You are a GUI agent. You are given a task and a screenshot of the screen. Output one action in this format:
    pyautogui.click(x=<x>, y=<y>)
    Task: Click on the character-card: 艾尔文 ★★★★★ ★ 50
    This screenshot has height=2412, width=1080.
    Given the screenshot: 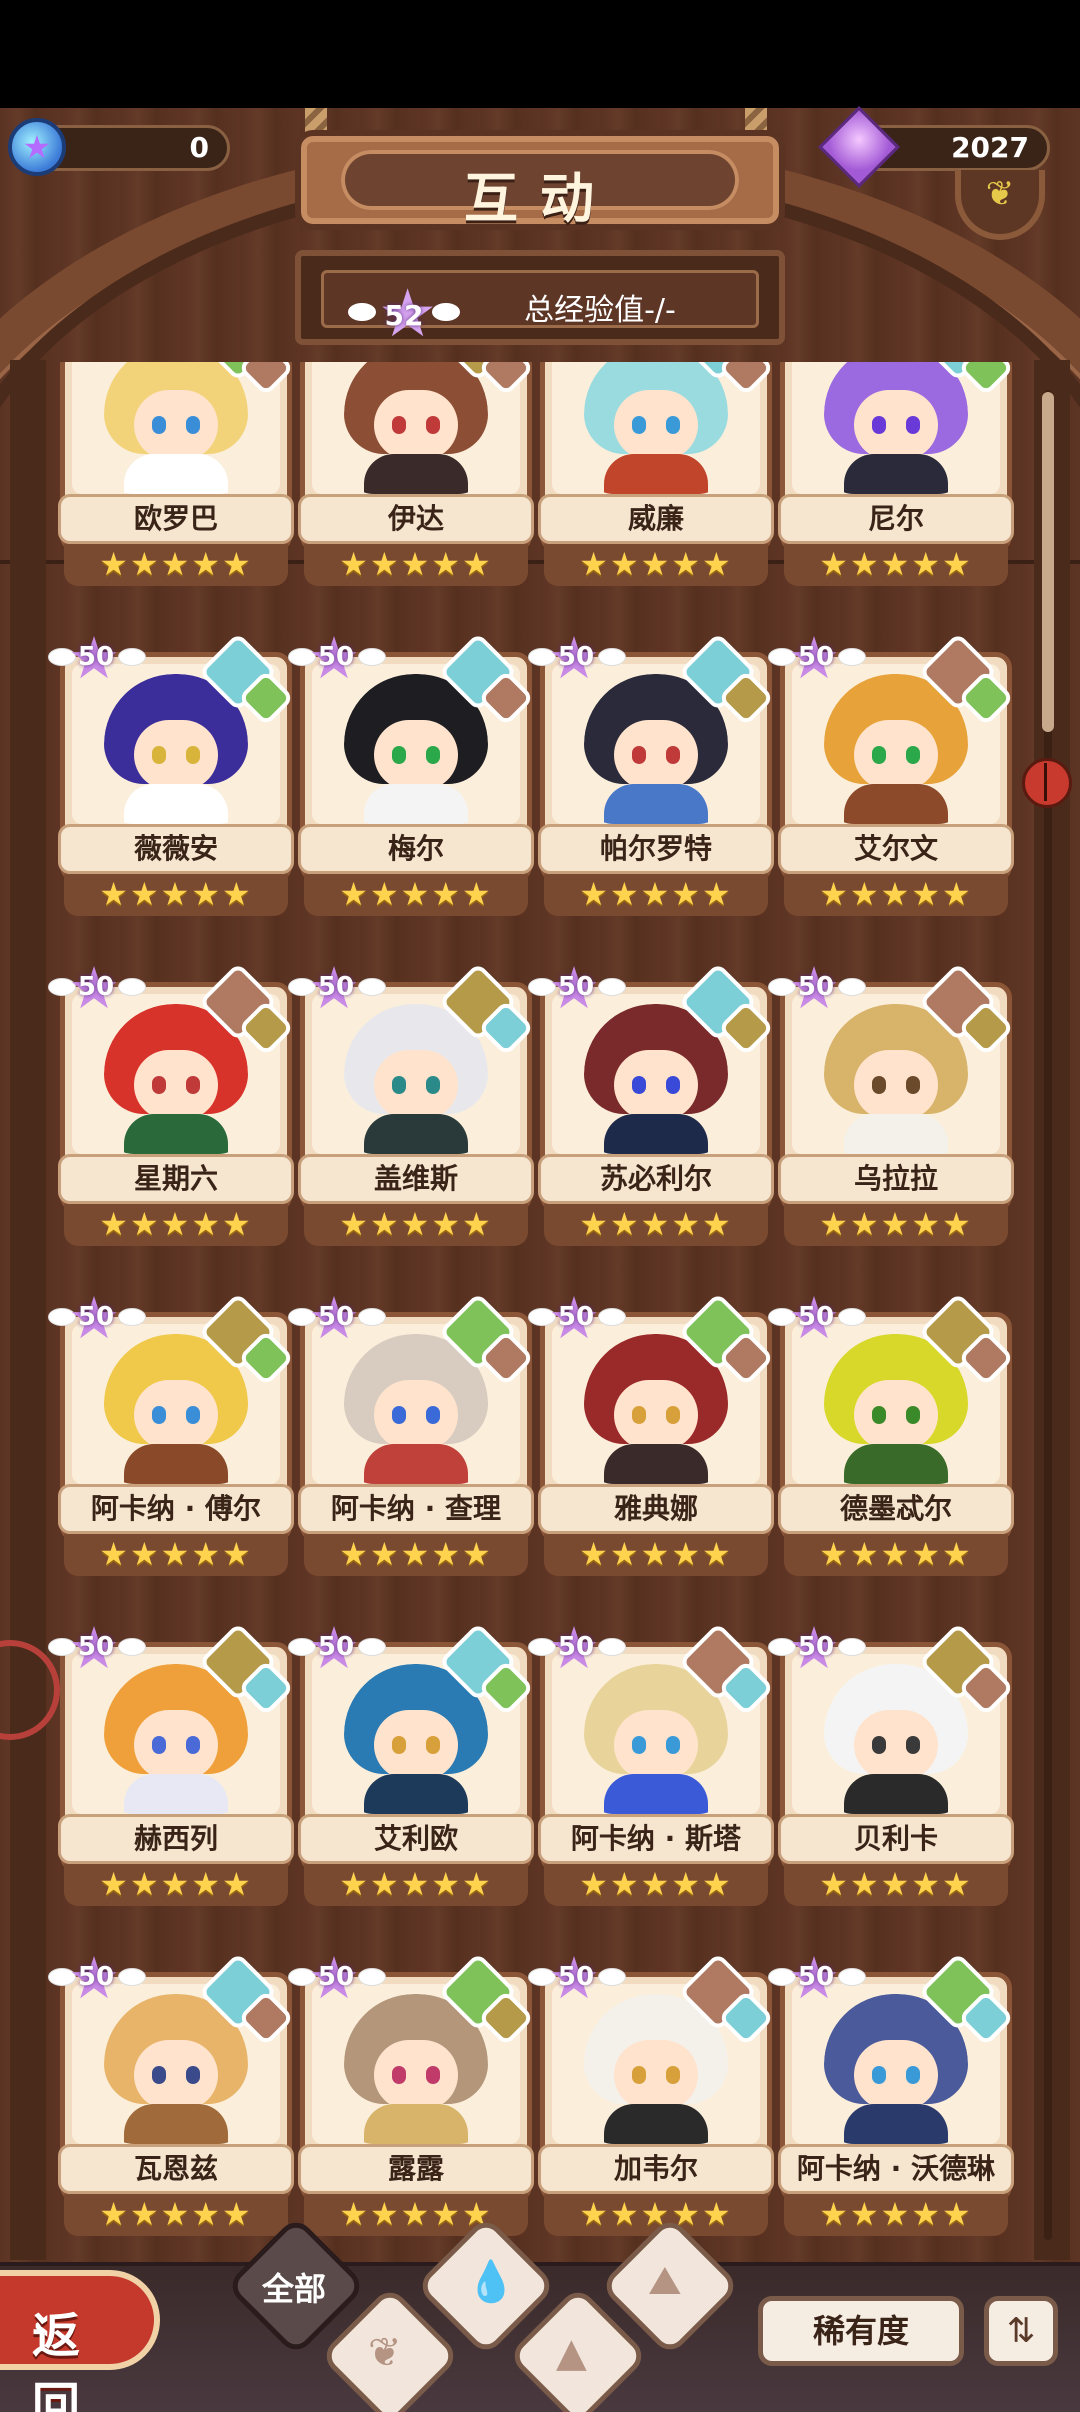 What is the action you would take?
    pyautogui.click(x=891, y=772)
    